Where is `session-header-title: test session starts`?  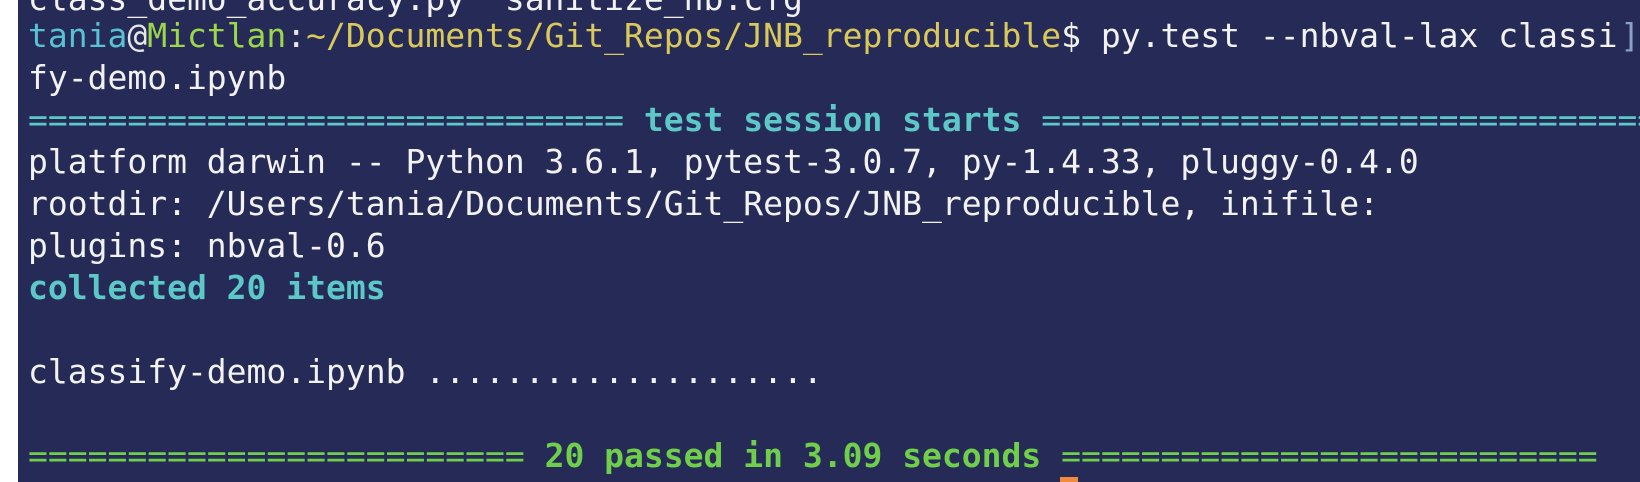
session-header-title: test session starts is located at coordinates (833, 119).